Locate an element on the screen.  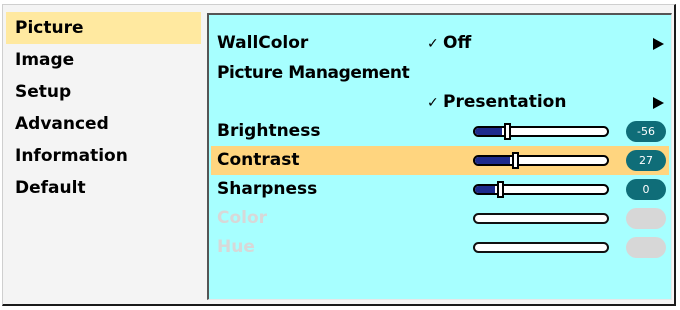
contrast-label: Contrast is located at coordinates (258, 160).